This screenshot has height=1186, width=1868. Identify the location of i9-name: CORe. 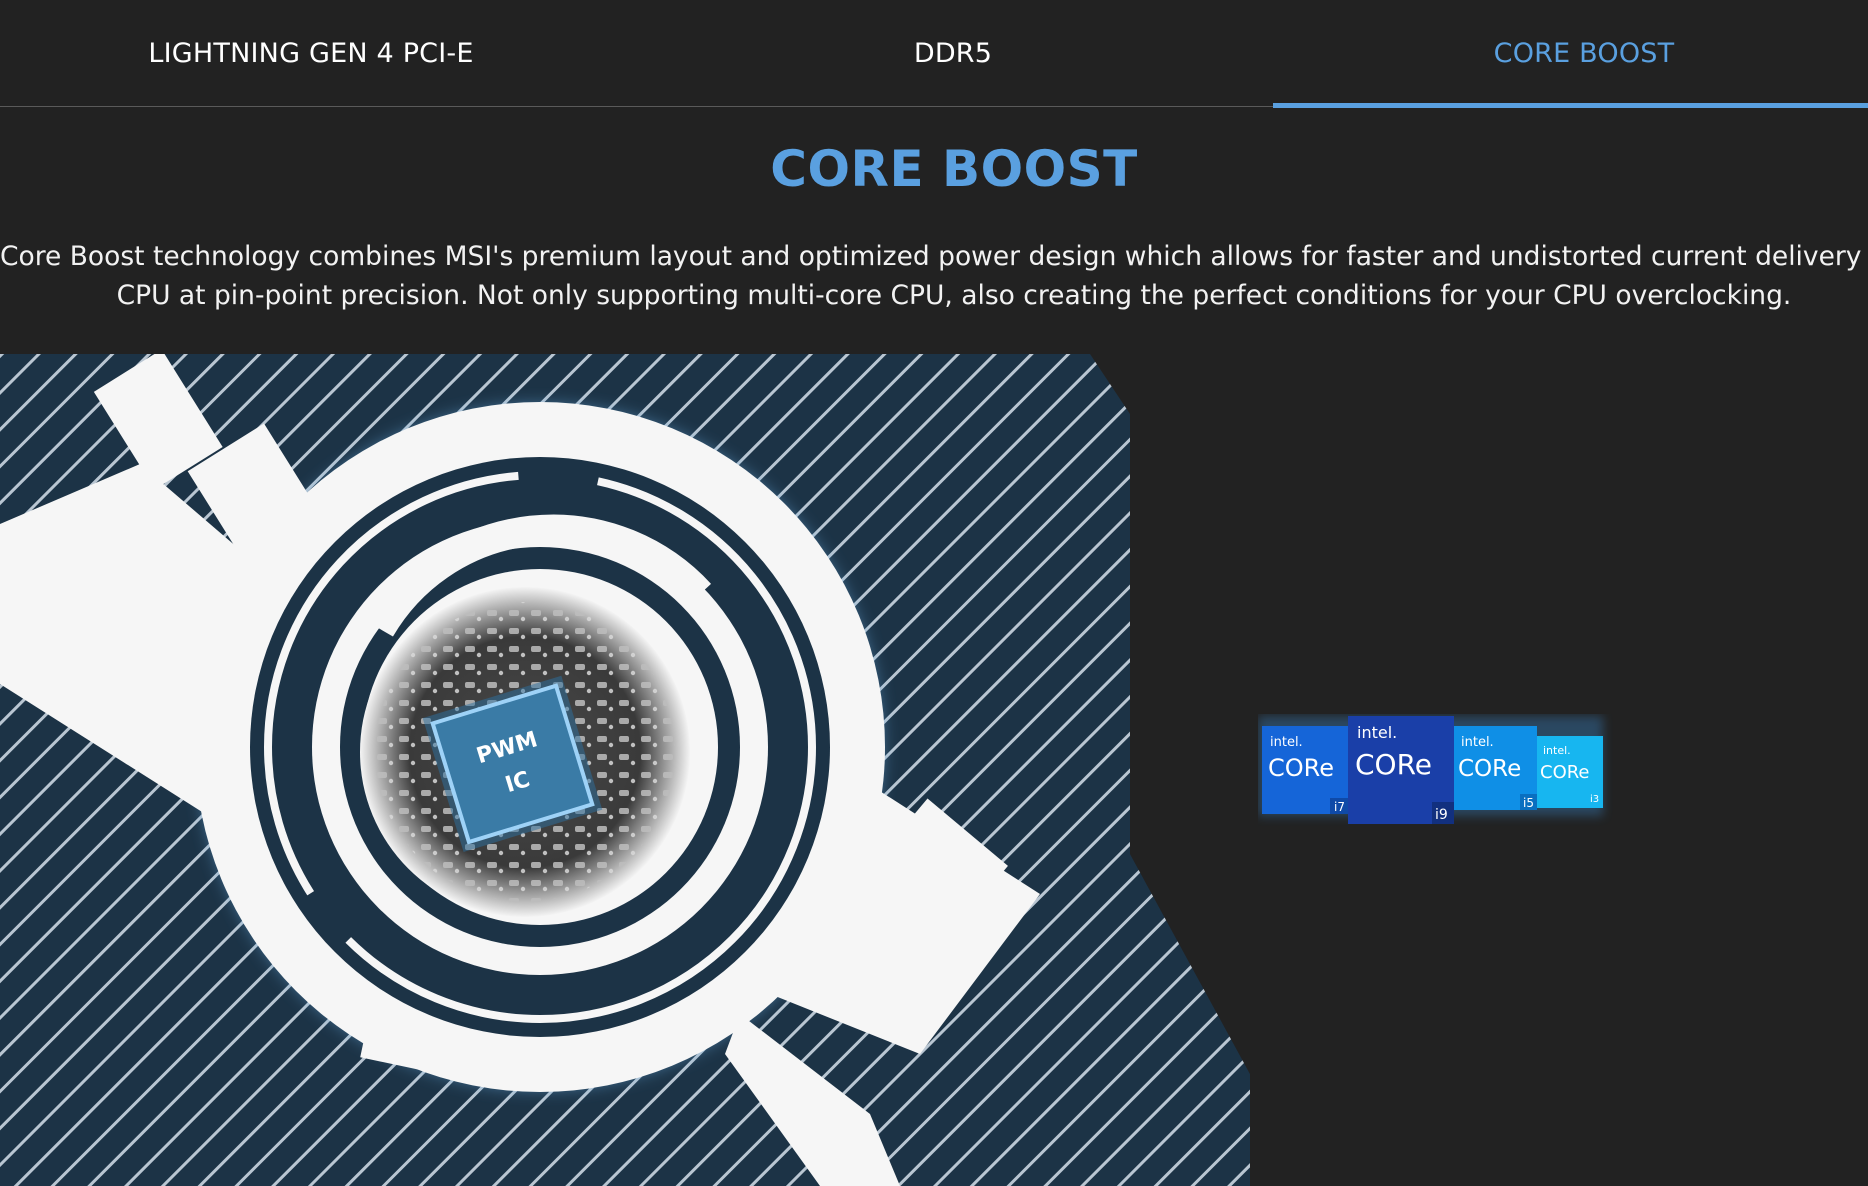
(1393, 764).